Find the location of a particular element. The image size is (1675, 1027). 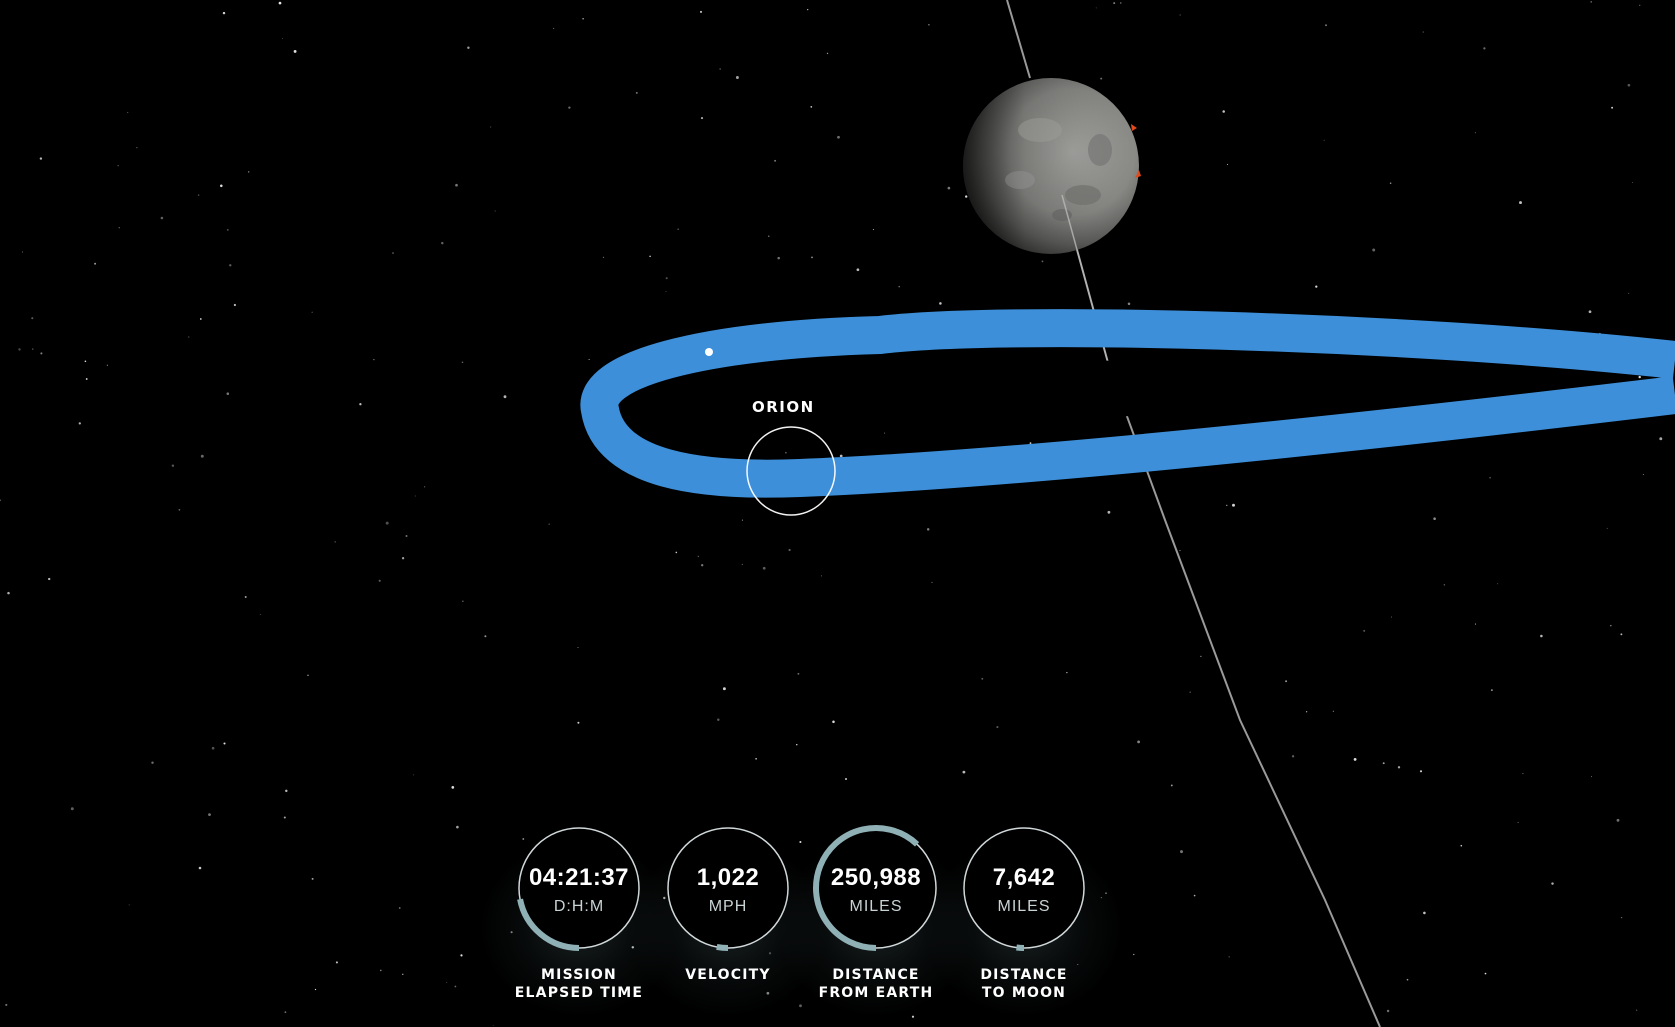

trajectory-marker is located at coordinates (709, 352).